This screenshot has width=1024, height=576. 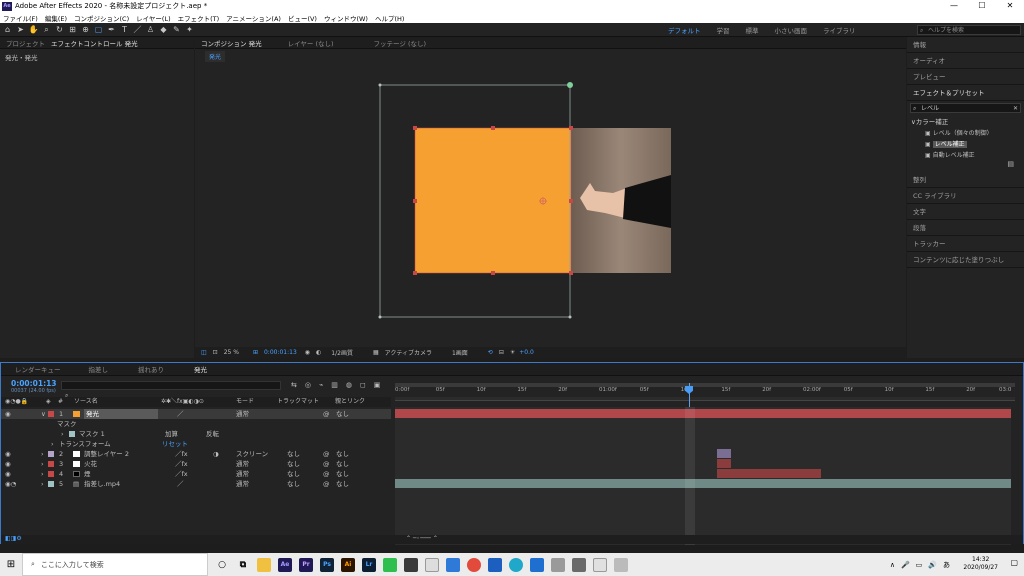 I want to click on layer-row-2: ◉ › 2 調整レイヤー 2 ／fx ◑ スクリーン なし @ なし, so click(x=196, y=454).